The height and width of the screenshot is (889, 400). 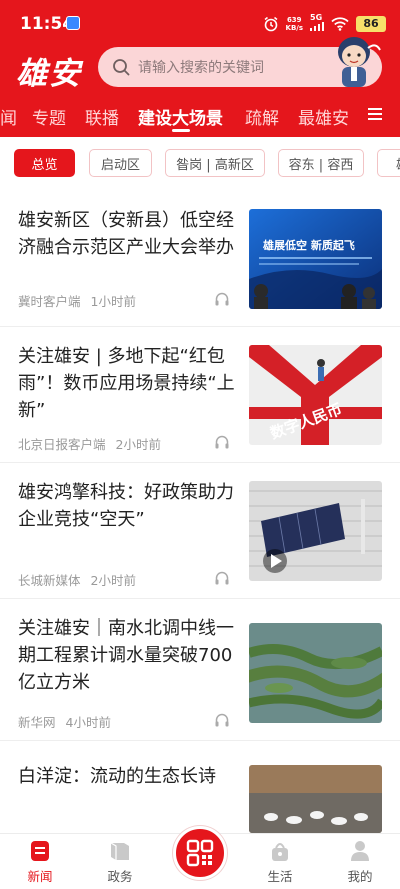 What do you see at coordinates (44, 163) in the screenshot?
I see `chip-overview: 总览` at bounding box center [44, 163].